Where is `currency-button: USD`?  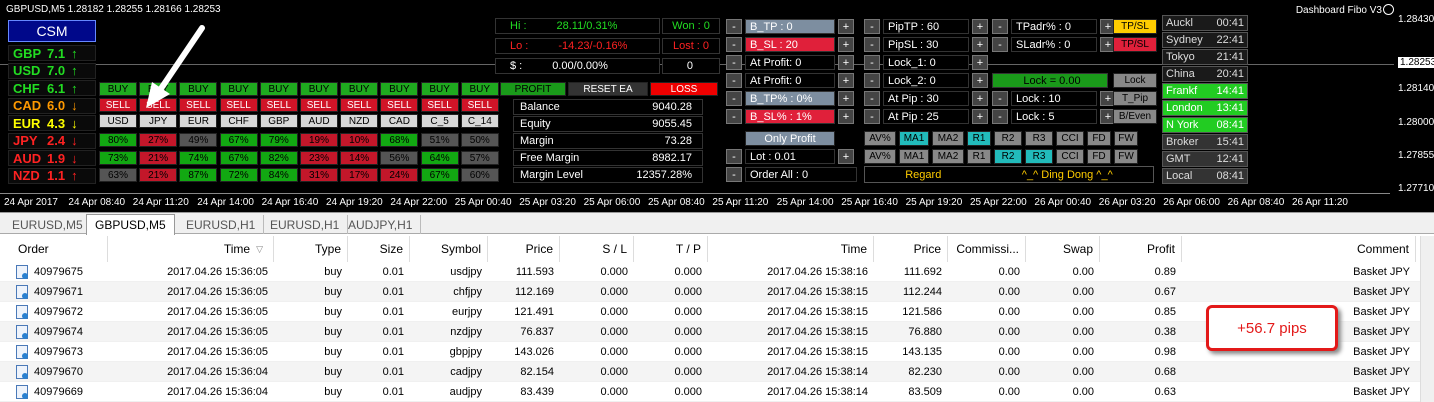 currency-button: USD is located at coordinates (118, 121).